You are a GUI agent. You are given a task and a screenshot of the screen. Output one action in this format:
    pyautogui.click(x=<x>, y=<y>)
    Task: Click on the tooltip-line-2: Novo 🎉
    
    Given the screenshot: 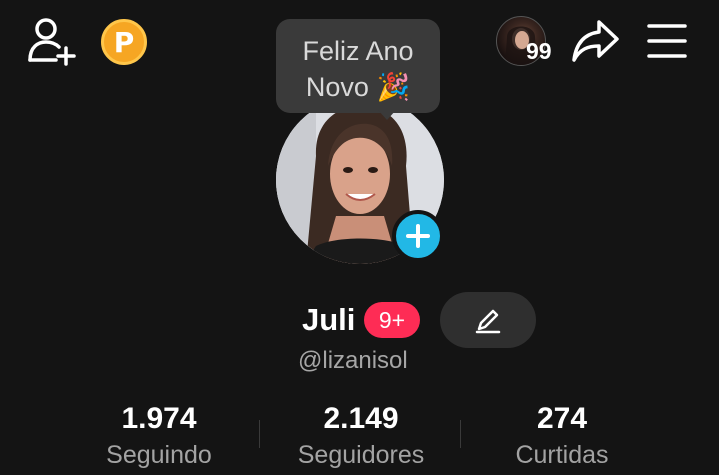 What is the action you would take?
    pyautogui.click(x=358, y=87)
    